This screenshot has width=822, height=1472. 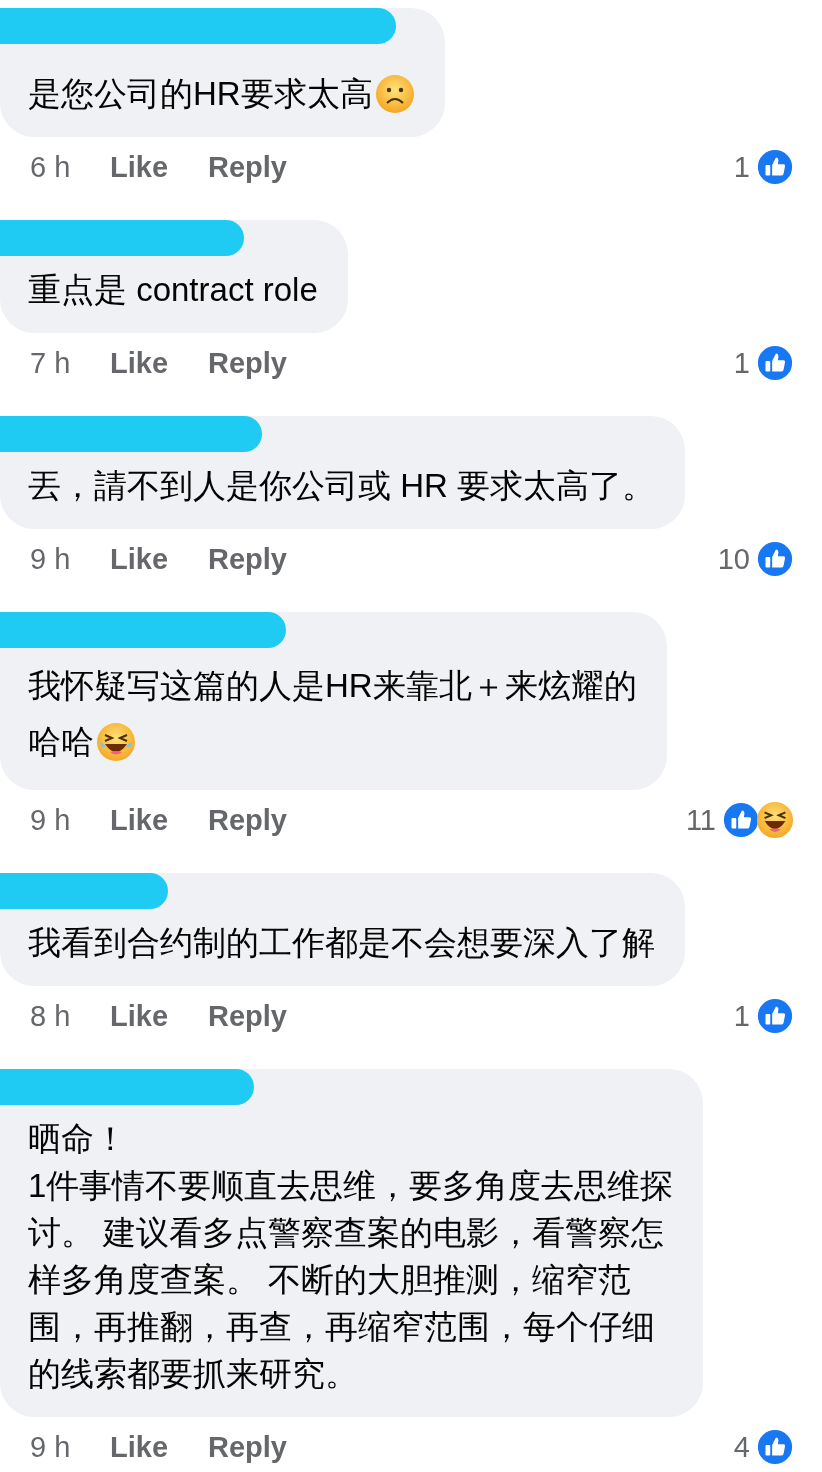 I want to click on comment-text: 围，再推翻，再查，再缩窄范围，每个仔细, so click(x=341, y=1327).